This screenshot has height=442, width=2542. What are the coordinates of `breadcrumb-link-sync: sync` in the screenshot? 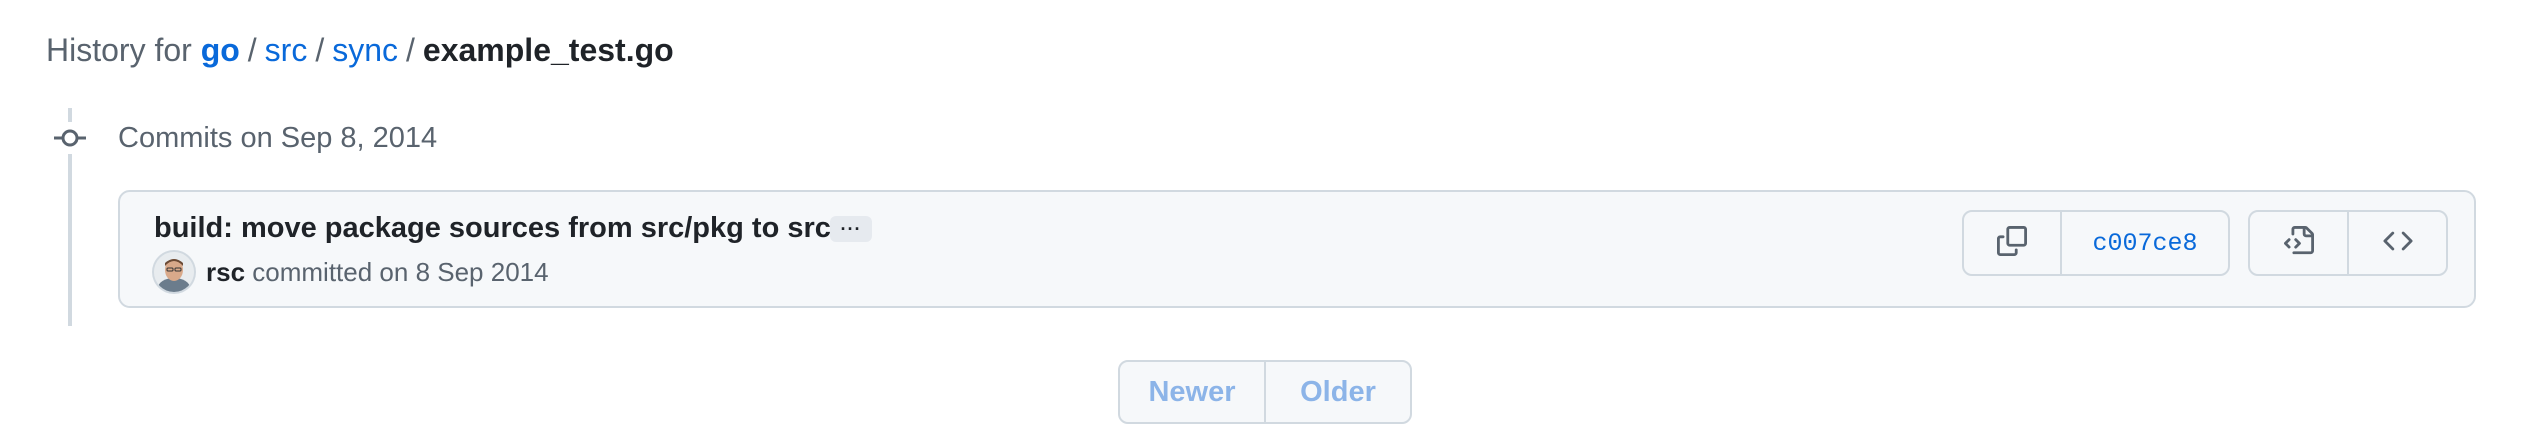 It's located at (365, 50).